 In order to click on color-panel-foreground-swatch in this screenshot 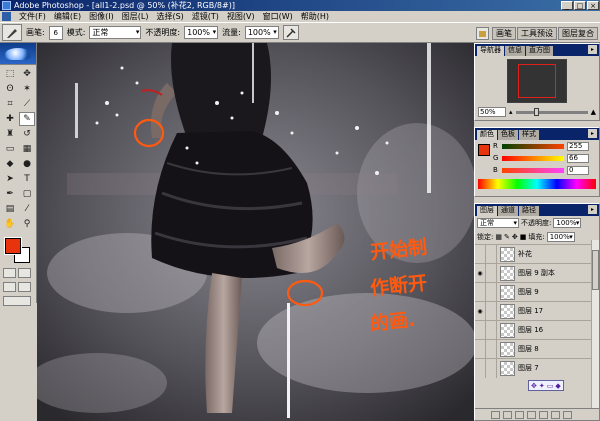, I will do `click(484, 150)`.